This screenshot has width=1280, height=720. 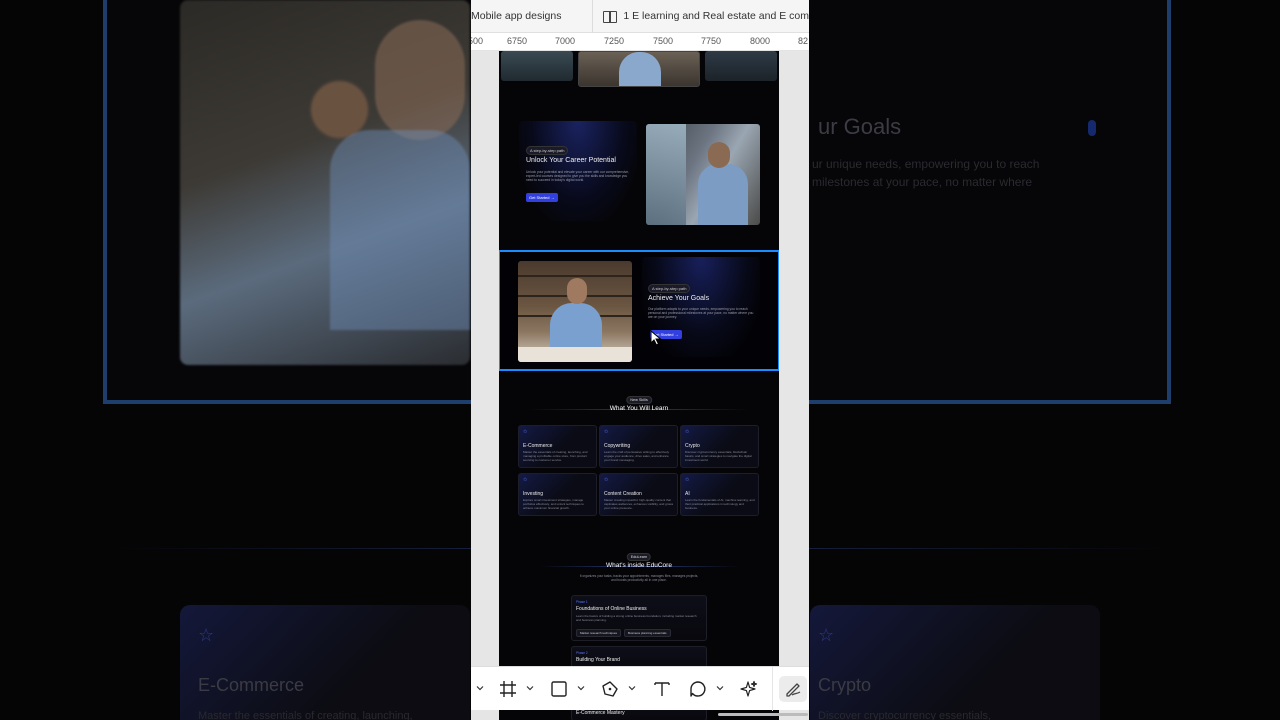 I want to click on tab-mobile-app-designs: Mobile app designs, so click(x=532, y=16).